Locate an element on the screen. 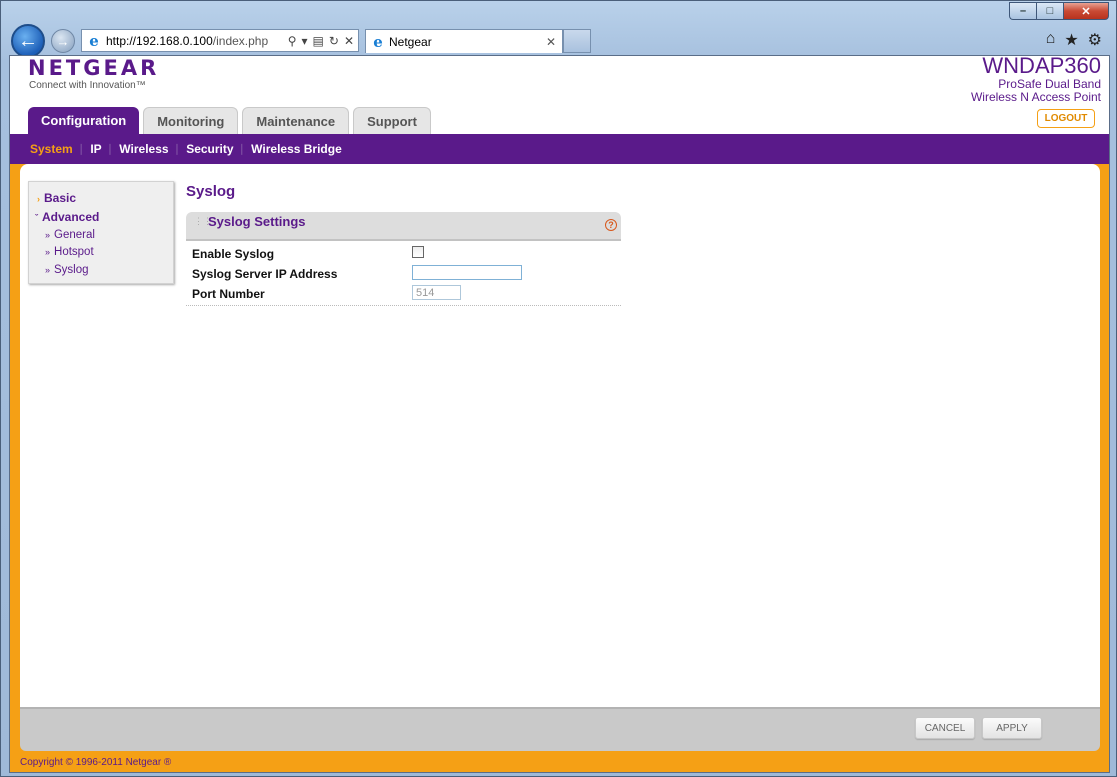 The height and width of the screenshot is (777, 1117). url-text: http://192.168.0.100/index.php is located at coordinates (187, 41).